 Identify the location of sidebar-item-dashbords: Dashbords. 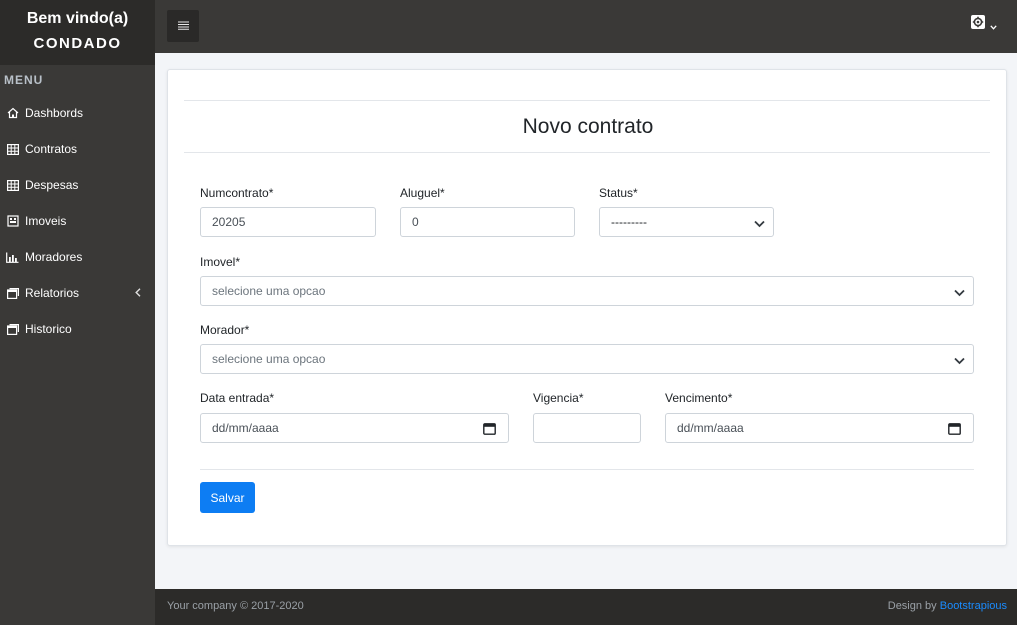
(77, 113).